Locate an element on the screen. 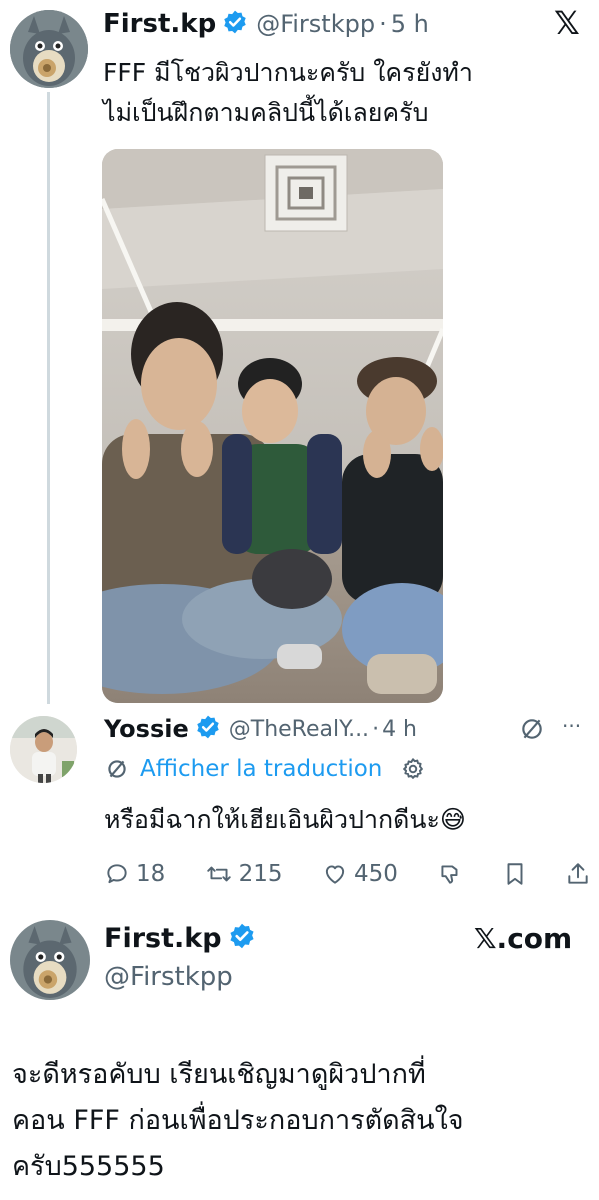 This screenshot has width=599, height=1200. tweet-header: First.kp is located at coordinates (180, 938).